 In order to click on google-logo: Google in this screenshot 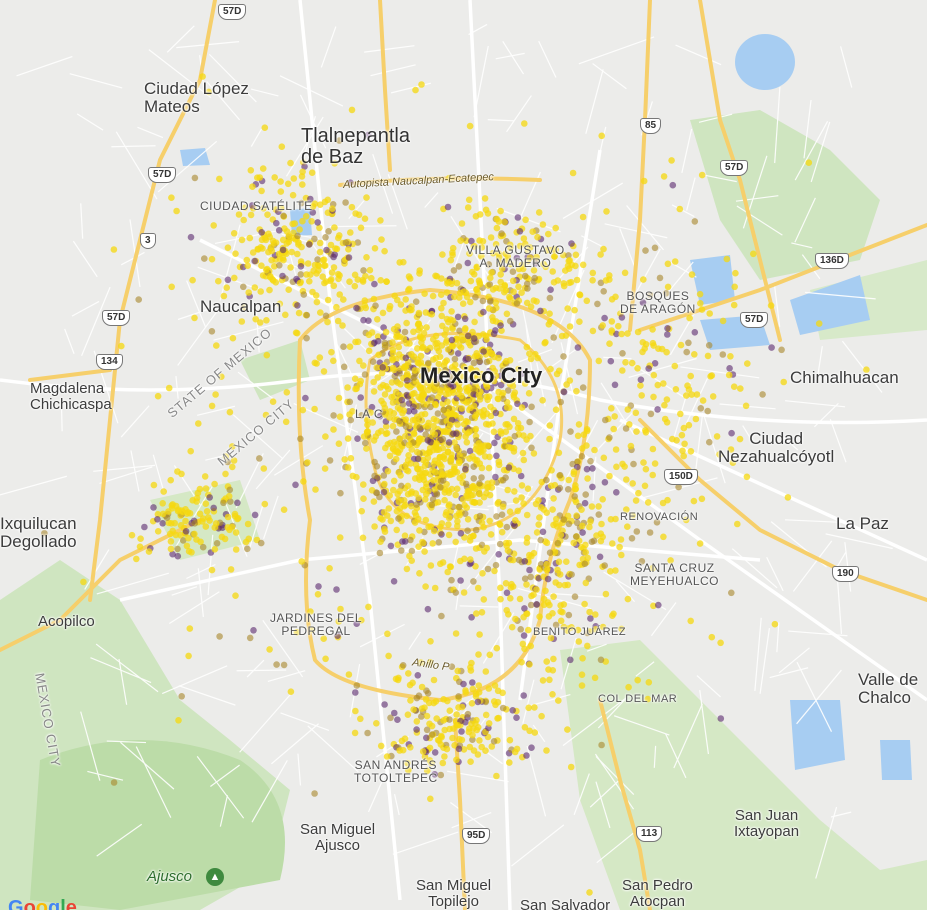, I will do `click(42, 904)`.